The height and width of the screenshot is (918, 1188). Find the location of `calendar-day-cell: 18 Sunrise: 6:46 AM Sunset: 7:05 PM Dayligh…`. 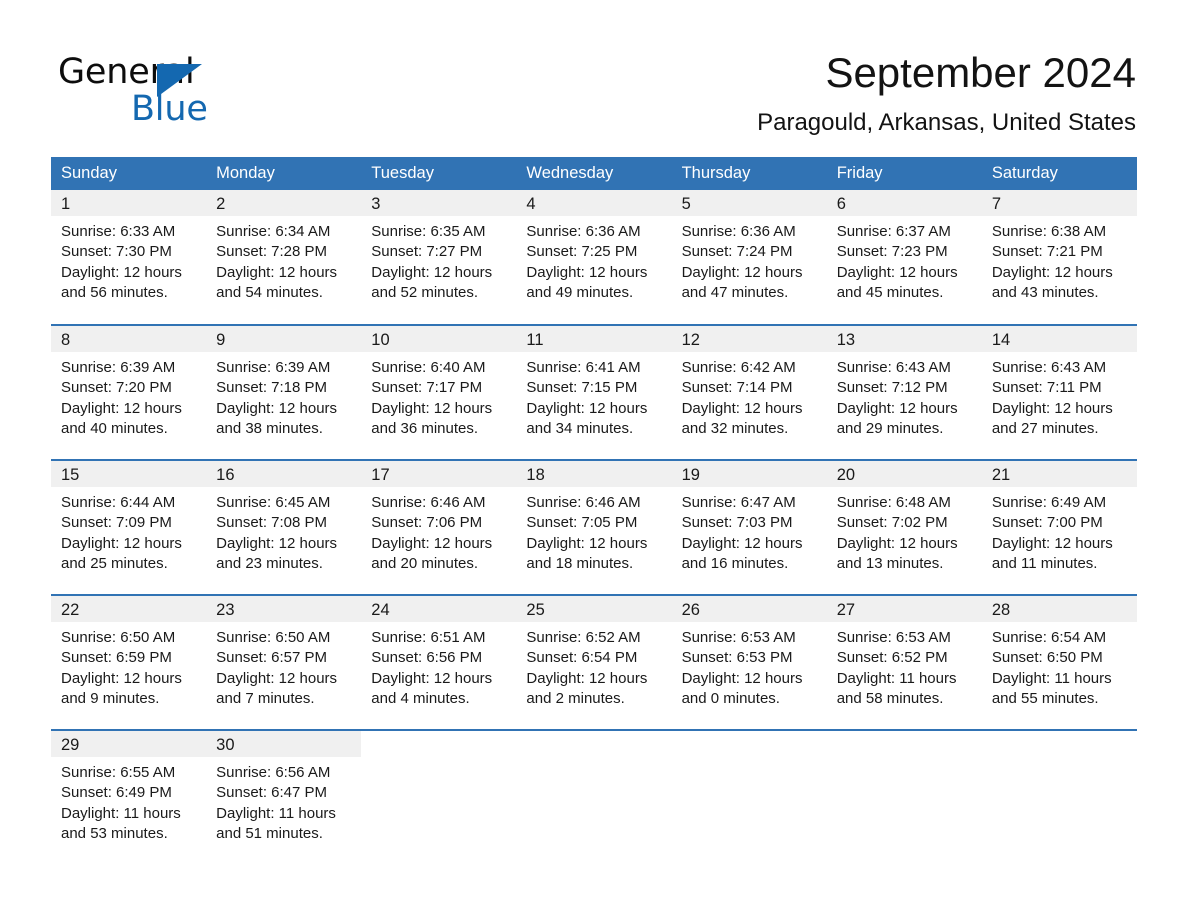

calendar-day-cell: 18 Sunrise: 6:46 AM Sunset: 7:05 PM Dayligh… is located at coordinates (594, 527).